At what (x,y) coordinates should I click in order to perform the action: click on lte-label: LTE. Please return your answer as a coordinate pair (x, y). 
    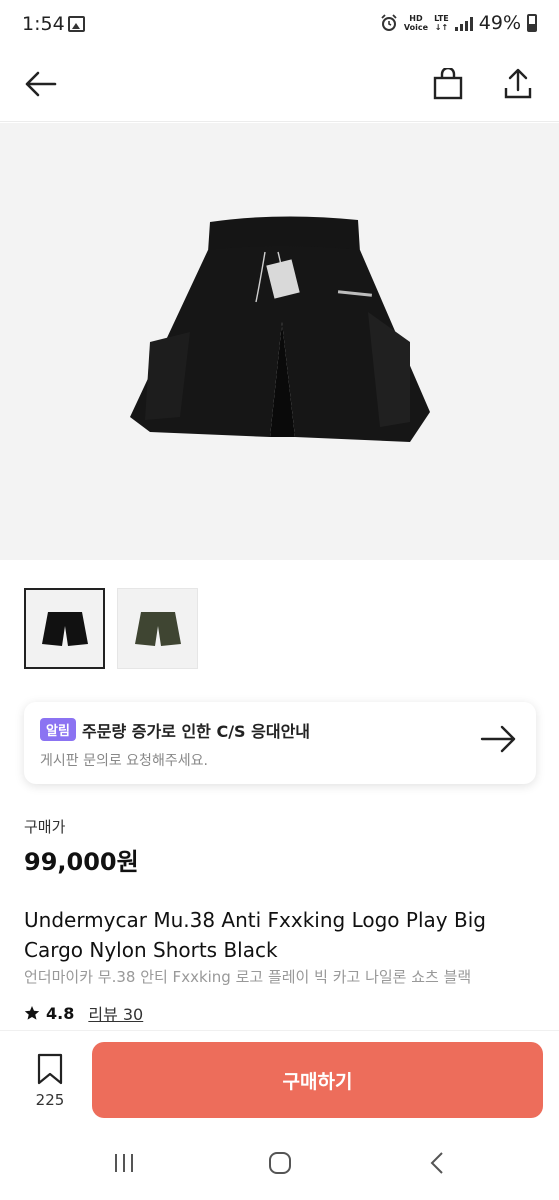
    Looking at the image, I should click on (441, 18).